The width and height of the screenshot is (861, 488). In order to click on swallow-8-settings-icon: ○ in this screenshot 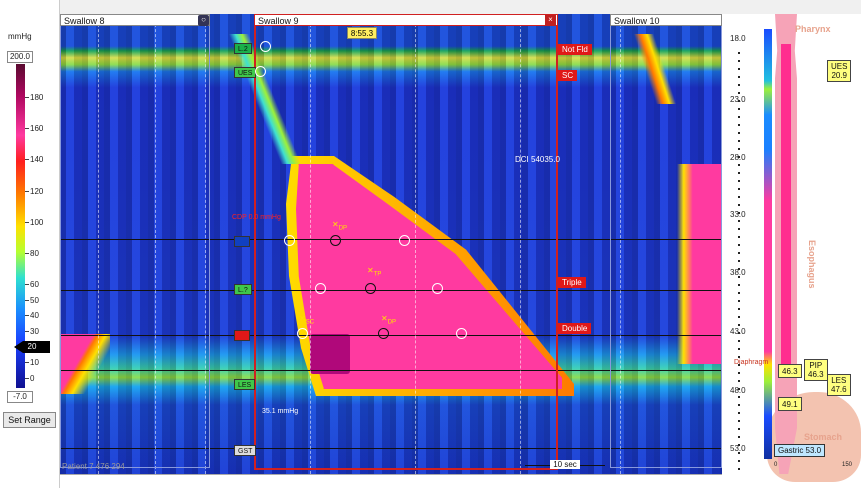, I will do `click(203, 20)`.